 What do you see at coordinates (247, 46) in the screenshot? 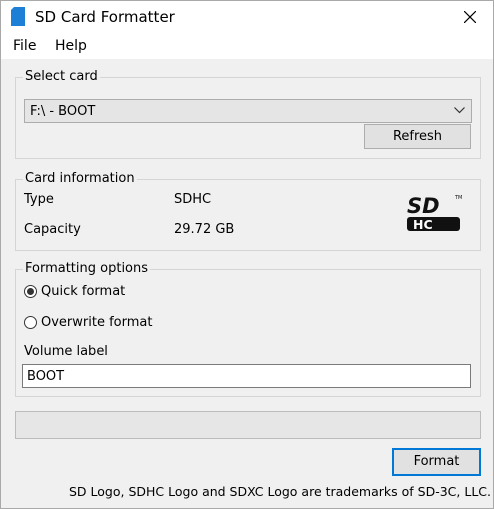
I see `menu-bar: File Help` at bounding box center [247, 46].